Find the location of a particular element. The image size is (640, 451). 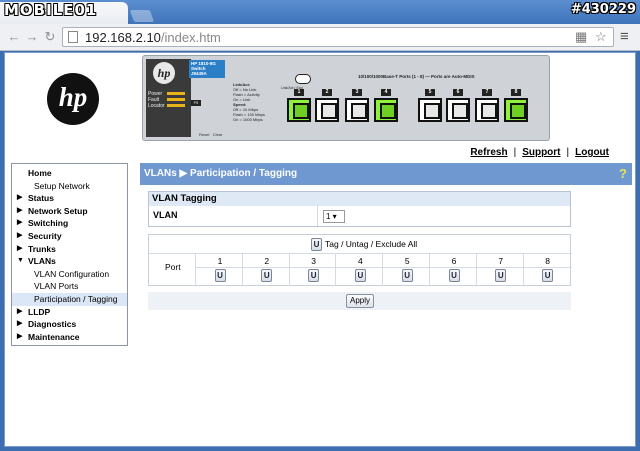

switch-port-5: 5 is located at coordinates (430, 106).